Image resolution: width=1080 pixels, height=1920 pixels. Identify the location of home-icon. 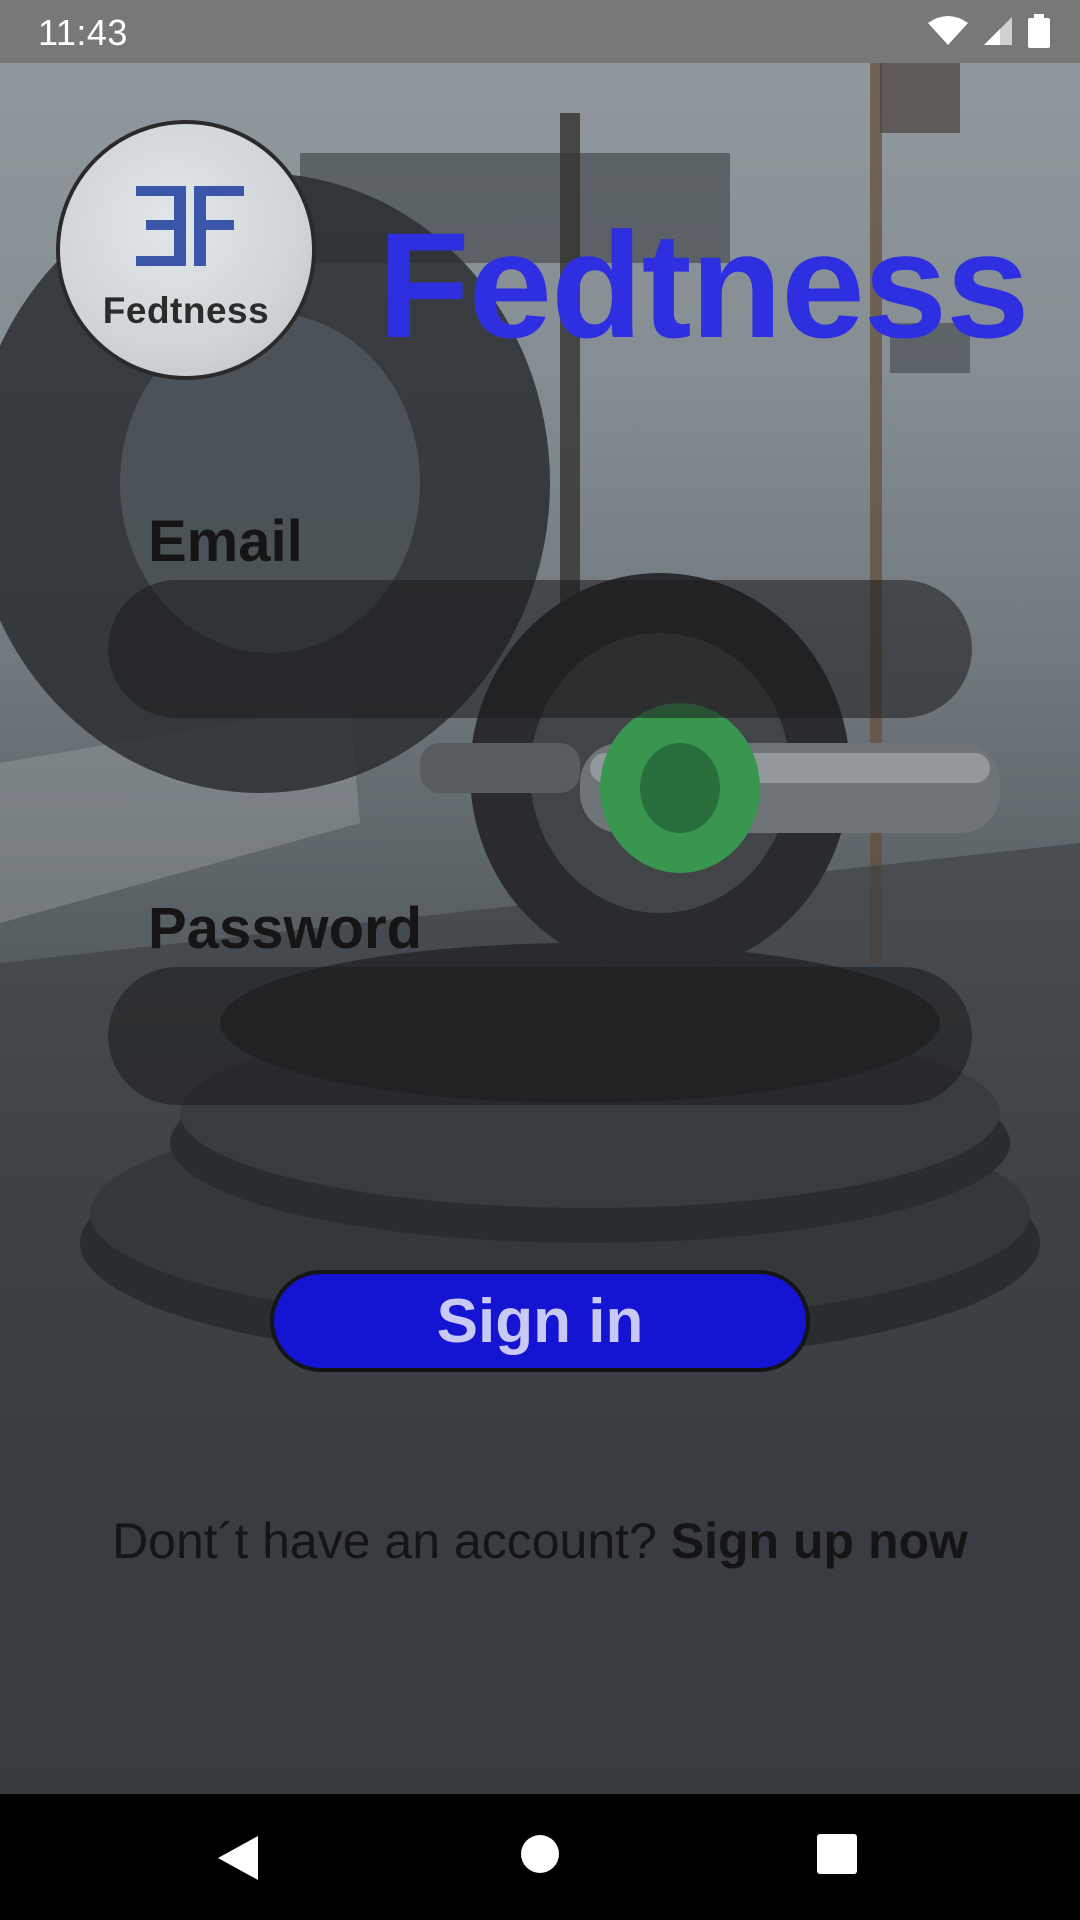
(540, 1854).